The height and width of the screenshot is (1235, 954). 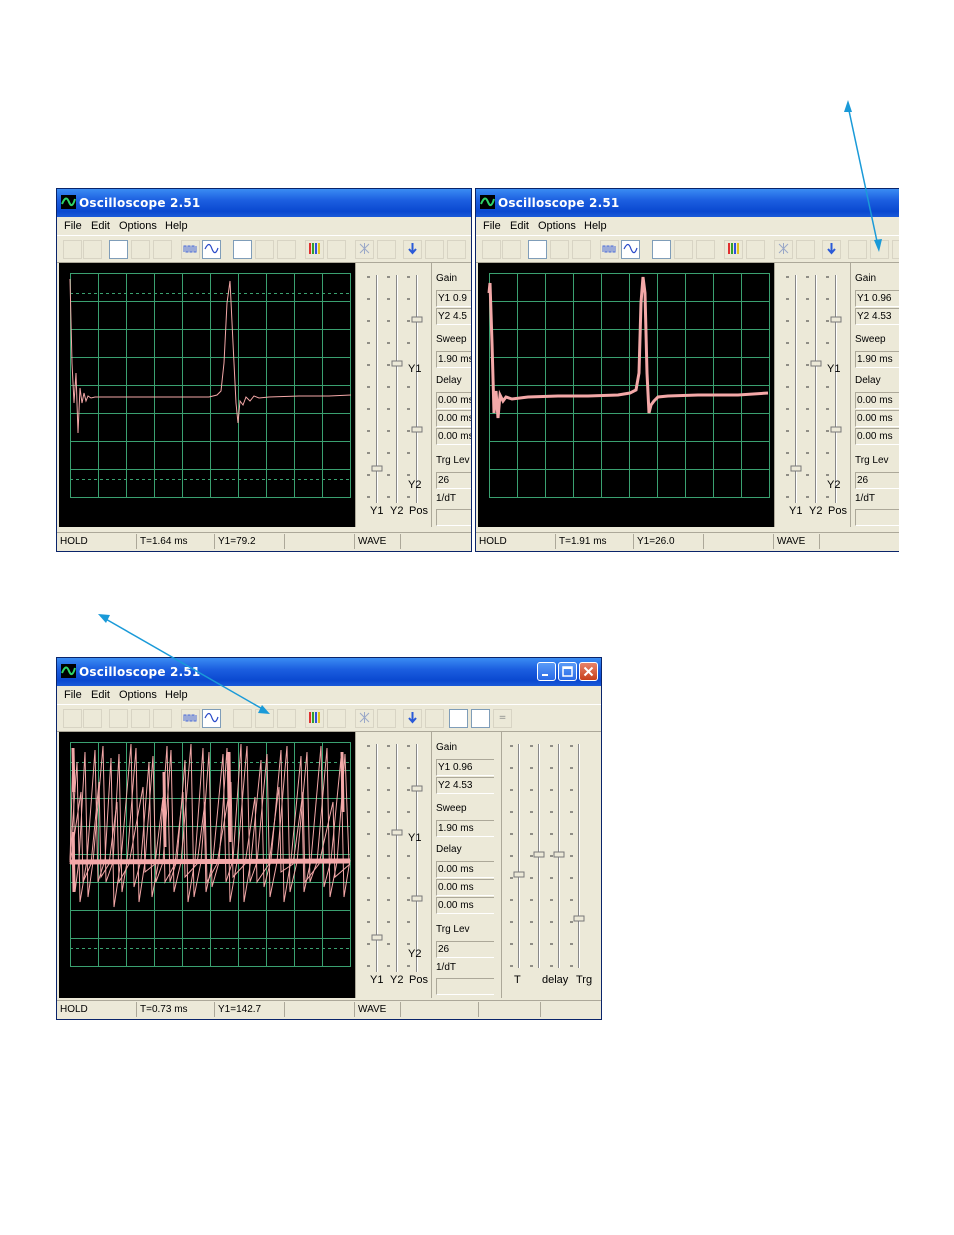 I want to click on close-button, so click(x=588, y=671).